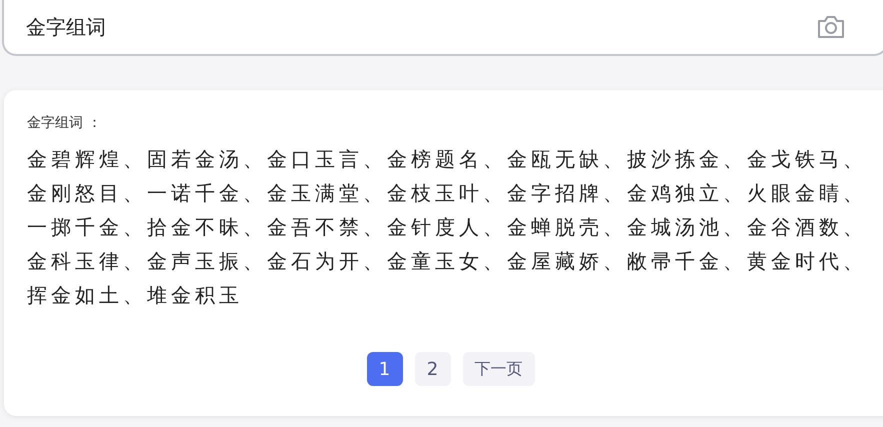 The height and width of the screenshot is (427, 883). What do you see at coordinates (442, 28) in the screenshot?
I see `search-field: 金字组词` at bounding box center [442, 28].